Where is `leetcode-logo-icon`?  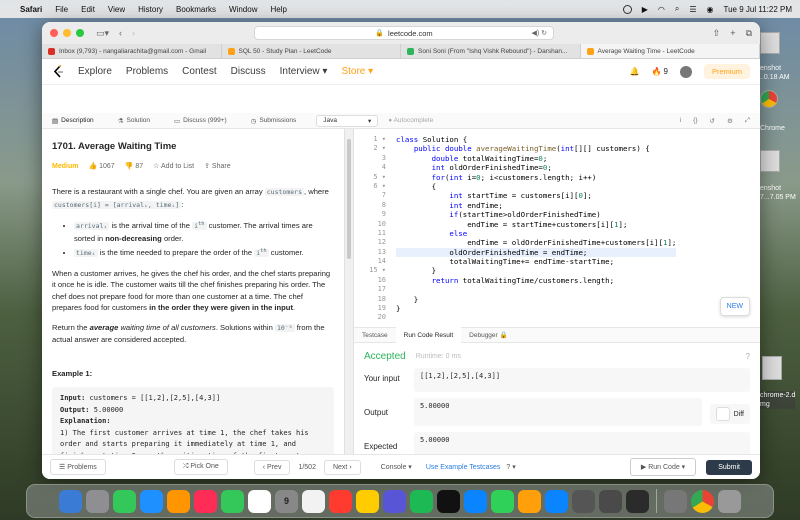 leetcode-logo-icon is located at coordinates (58, 71).